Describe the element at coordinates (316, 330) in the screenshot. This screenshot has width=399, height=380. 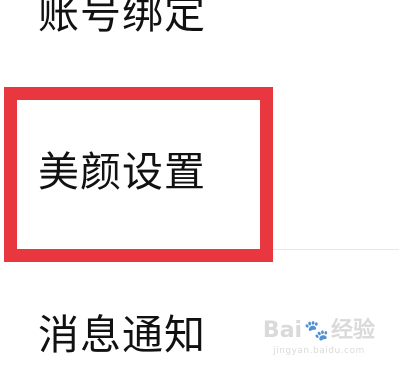
I see `paw-icon: 🐾` at that location.